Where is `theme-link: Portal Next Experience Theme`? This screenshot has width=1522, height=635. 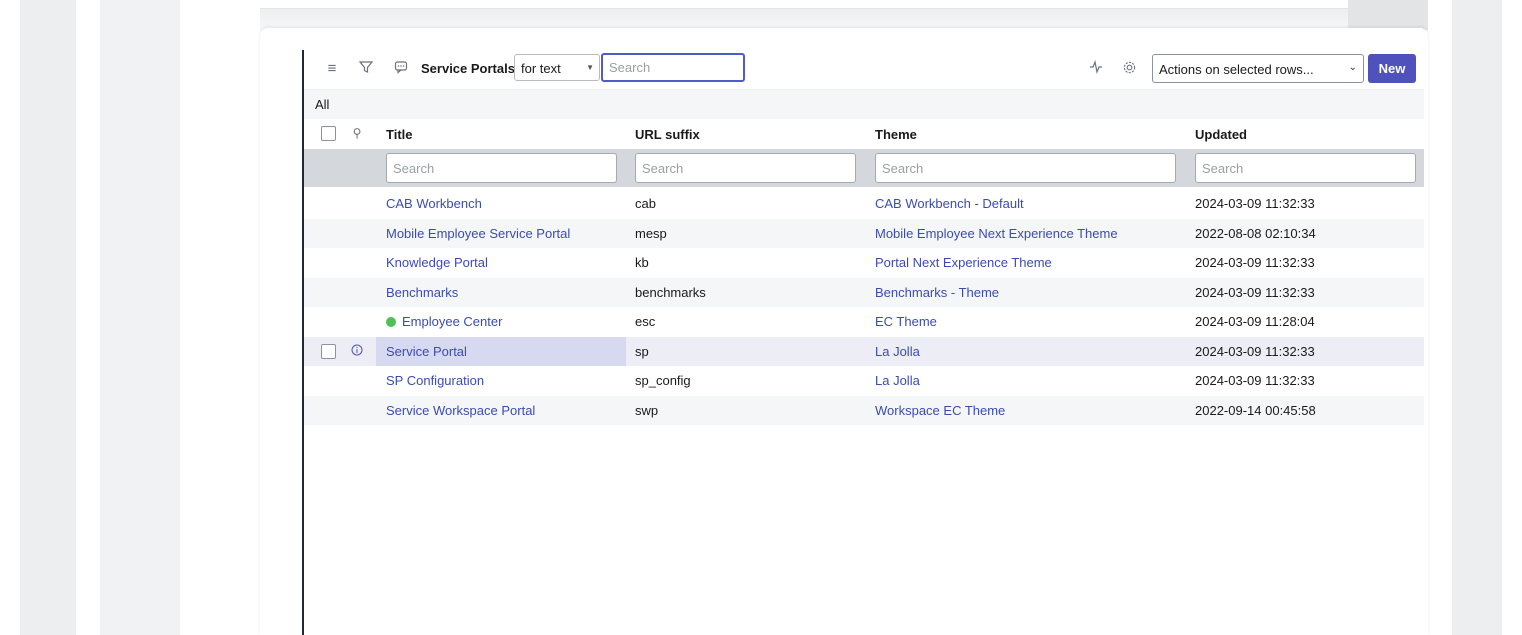 theme-link: Portal Next Experience Theme is located at coordinates (963, 262).